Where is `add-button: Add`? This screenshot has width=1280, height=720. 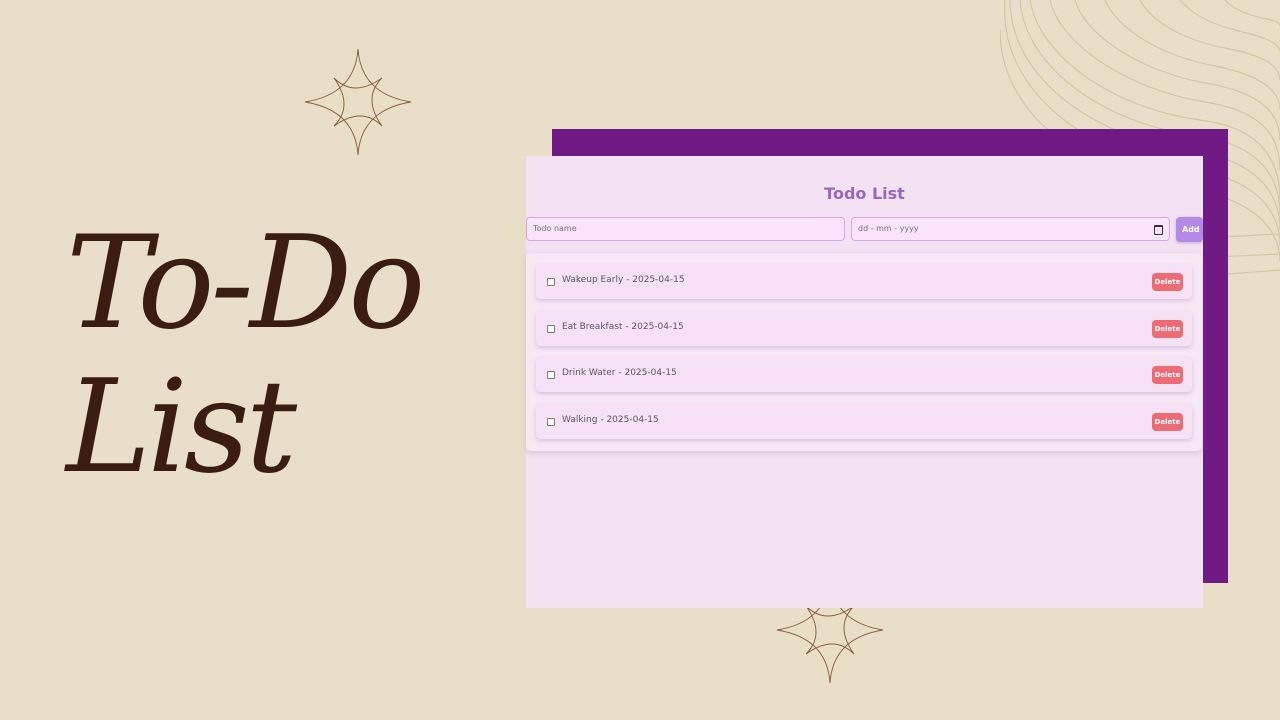 add-button: Add is located at coordinates (1189, 229).